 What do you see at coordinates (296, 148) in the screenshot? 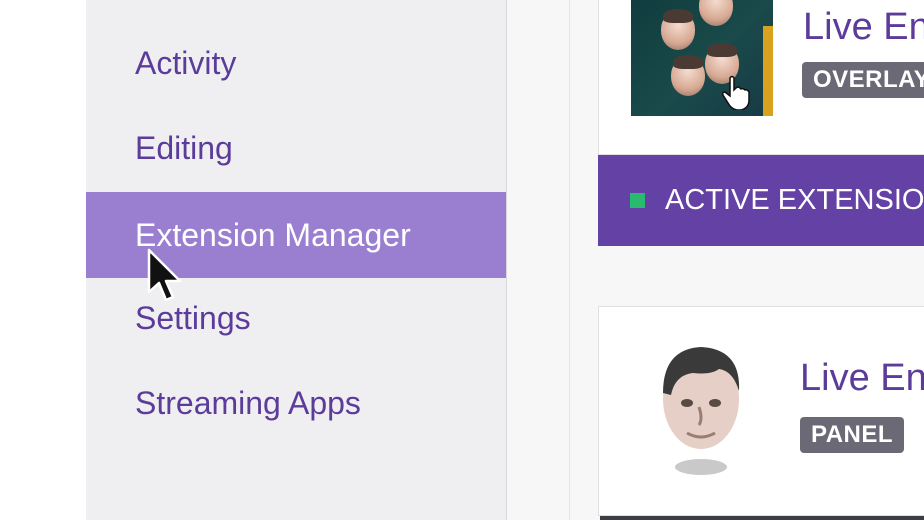
I see `sidebar-item-editing: Editing` at bounding box center [296, 148].